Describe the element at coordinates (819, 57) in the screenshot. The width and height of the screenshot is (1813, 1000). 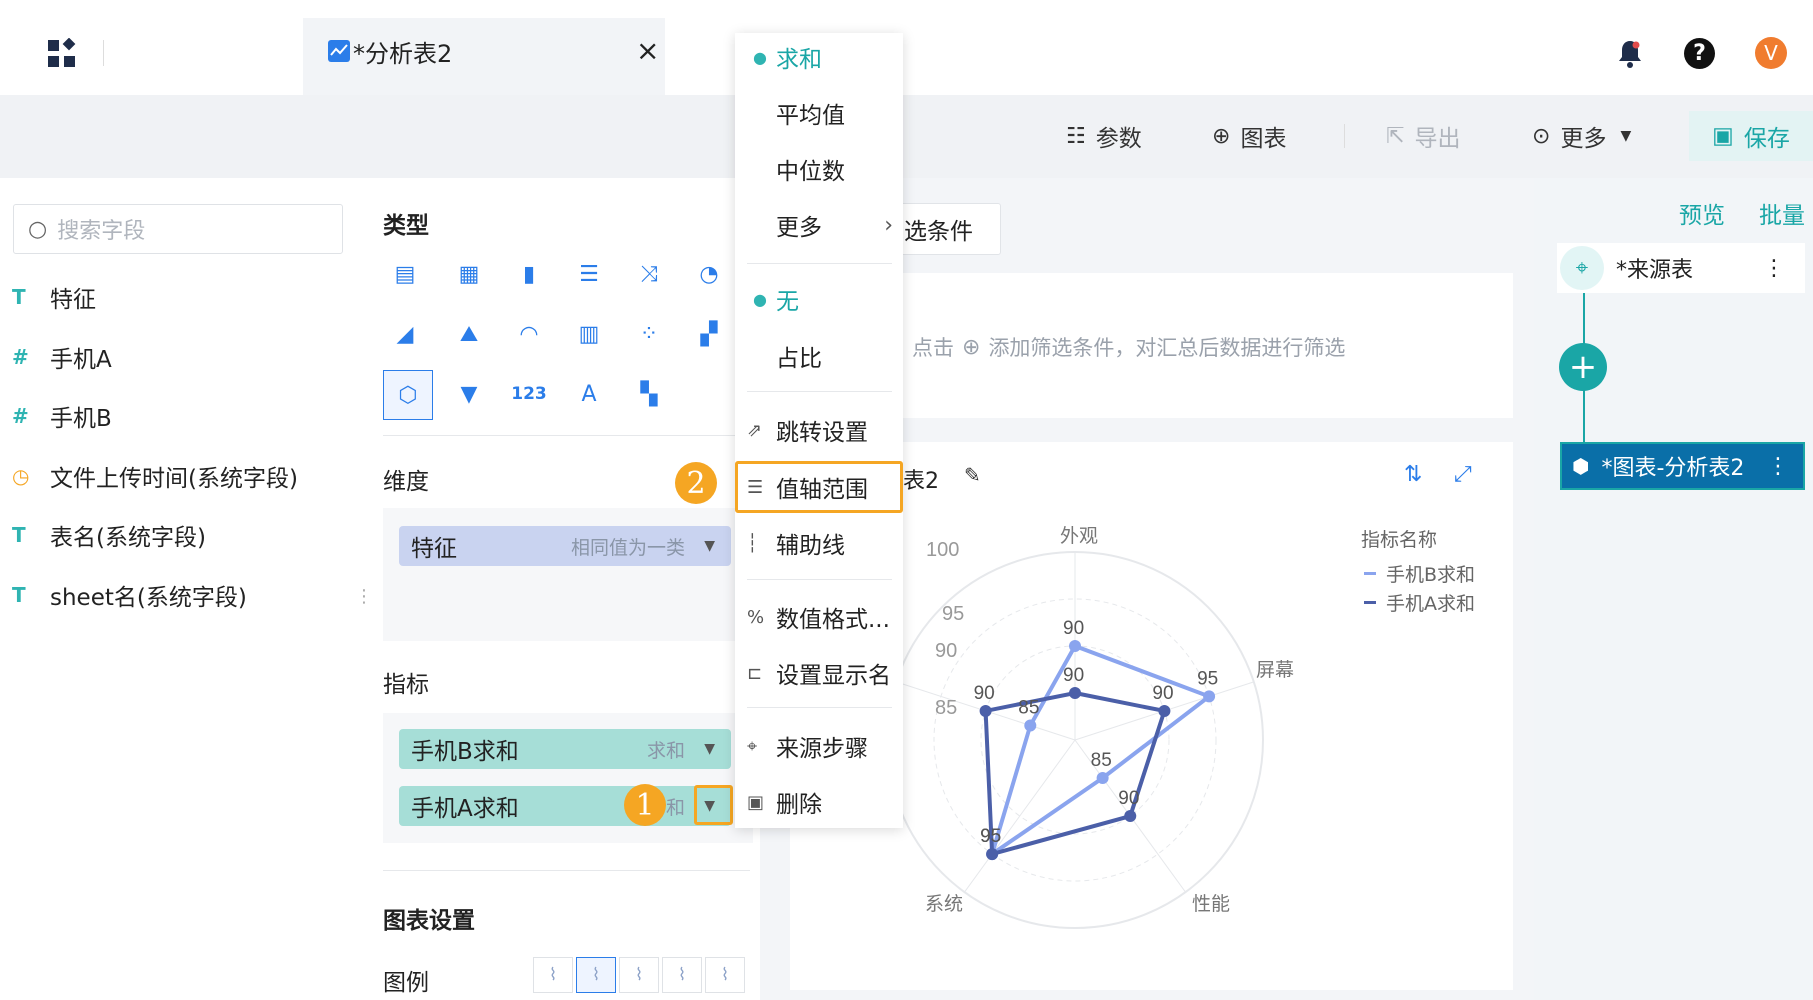
I see `menu-sum: ● 求和` at that location.